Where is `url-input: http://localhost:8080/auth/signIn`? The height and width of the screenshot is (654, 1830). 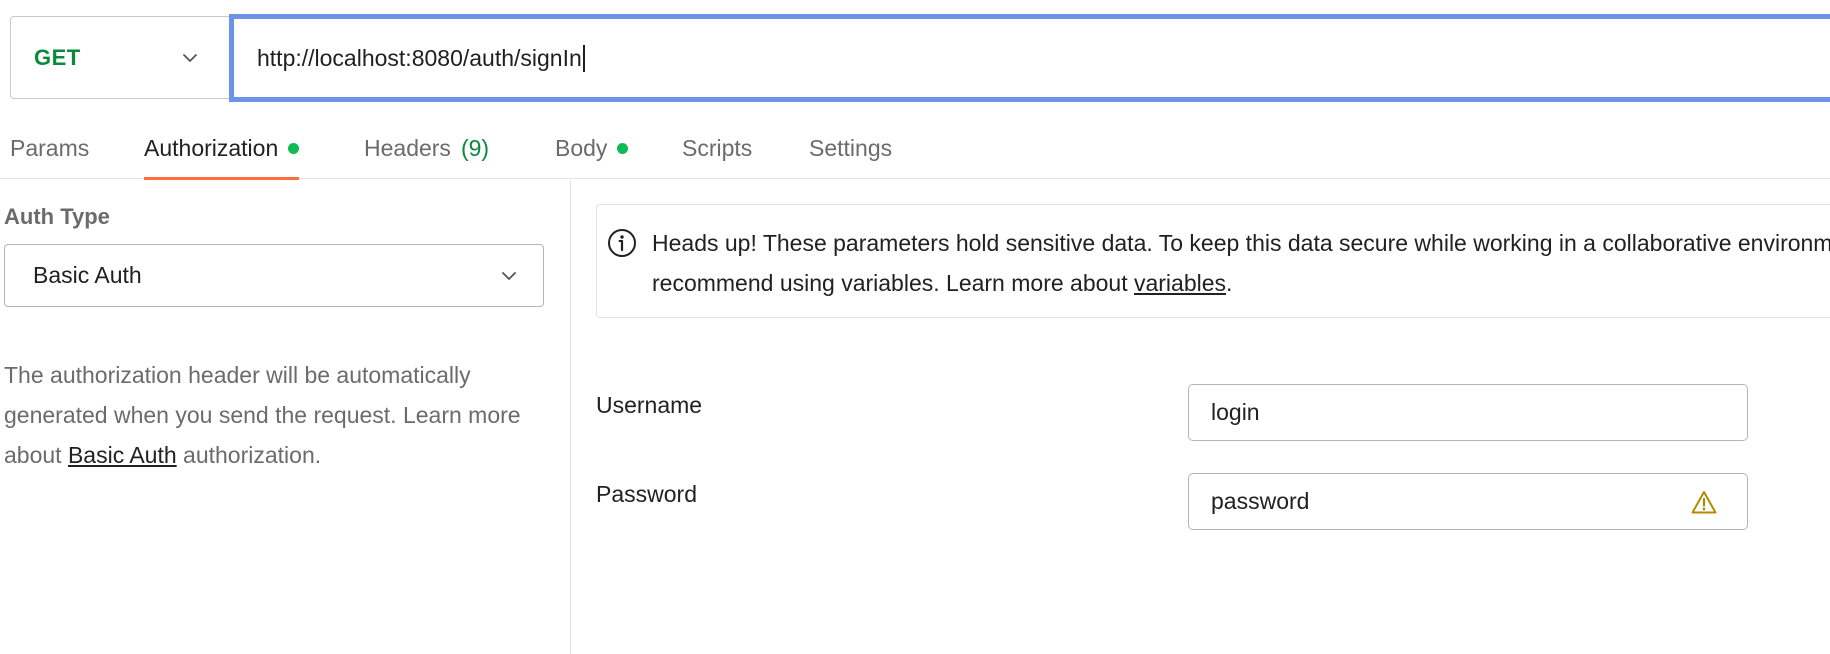
url-input: http://localhost:8080/auth/signIn is located at coordinates (1029, 58).